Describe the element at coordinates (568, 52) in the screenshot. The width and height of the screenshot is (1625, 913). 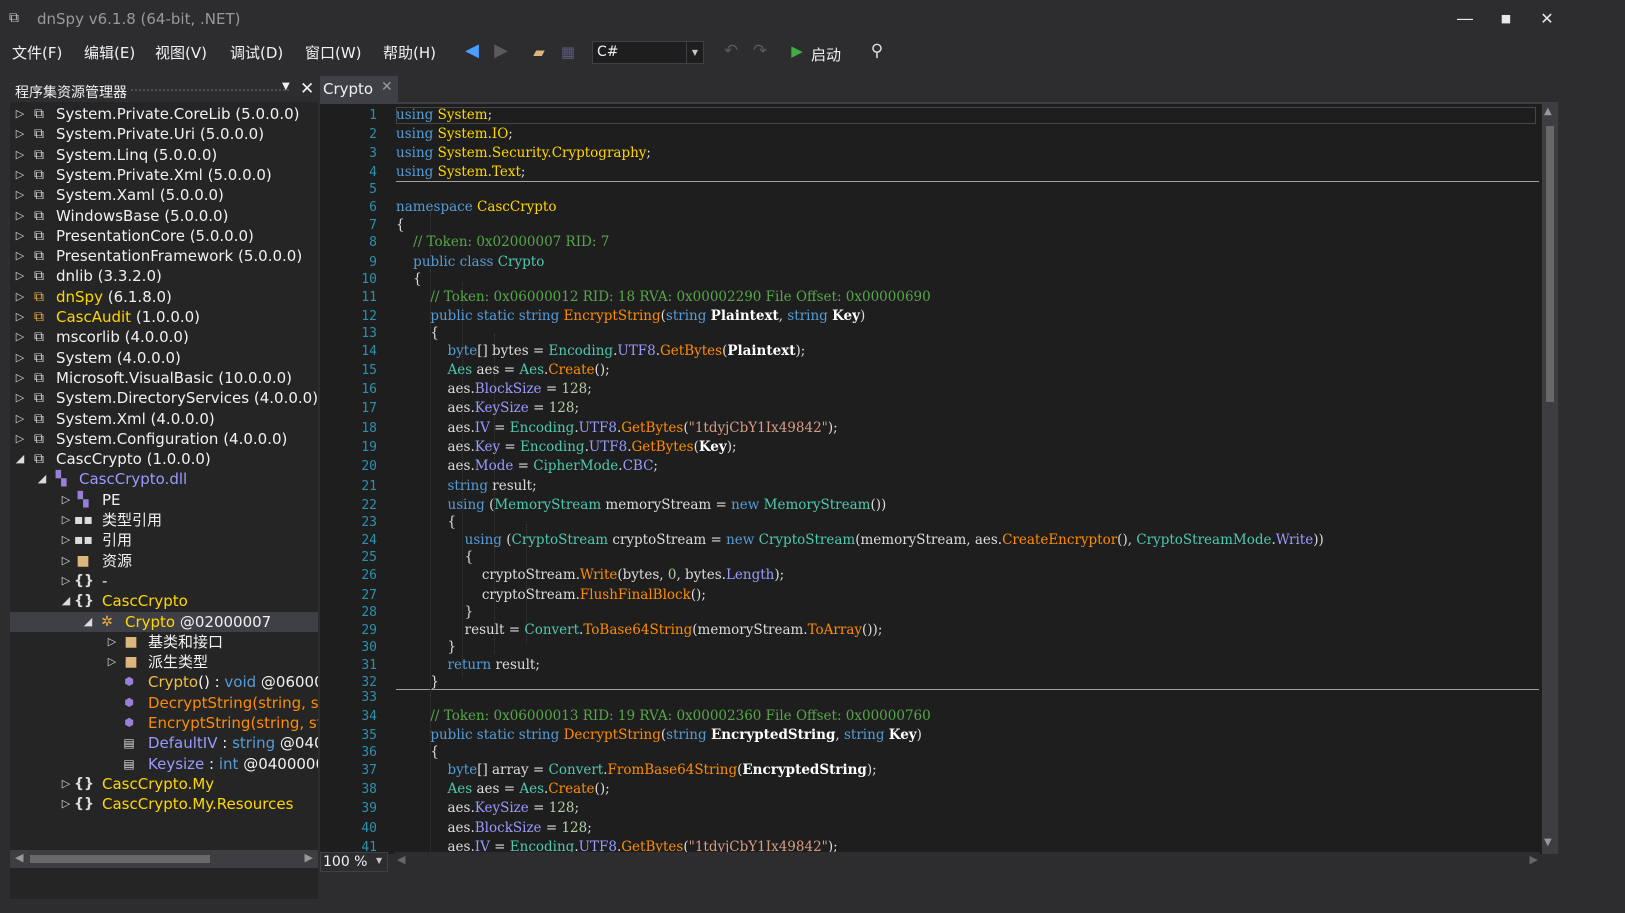
I see `assembly-list-icon: ▦` at that location.